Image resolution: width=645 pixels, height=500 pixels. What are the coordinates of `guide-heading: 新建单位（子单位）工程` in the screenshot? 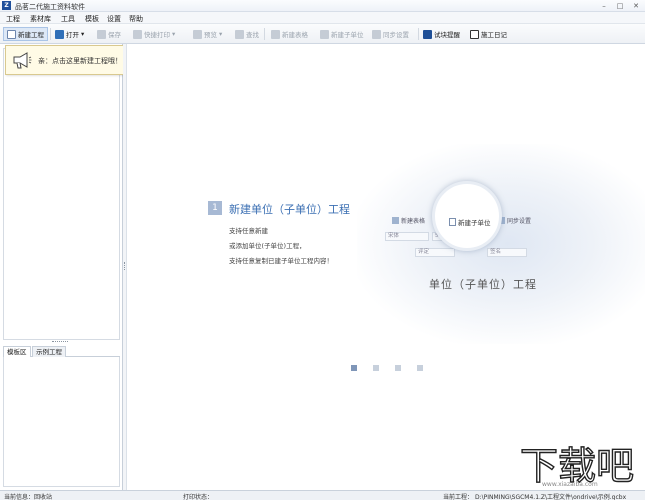 It's located at (289, 209).